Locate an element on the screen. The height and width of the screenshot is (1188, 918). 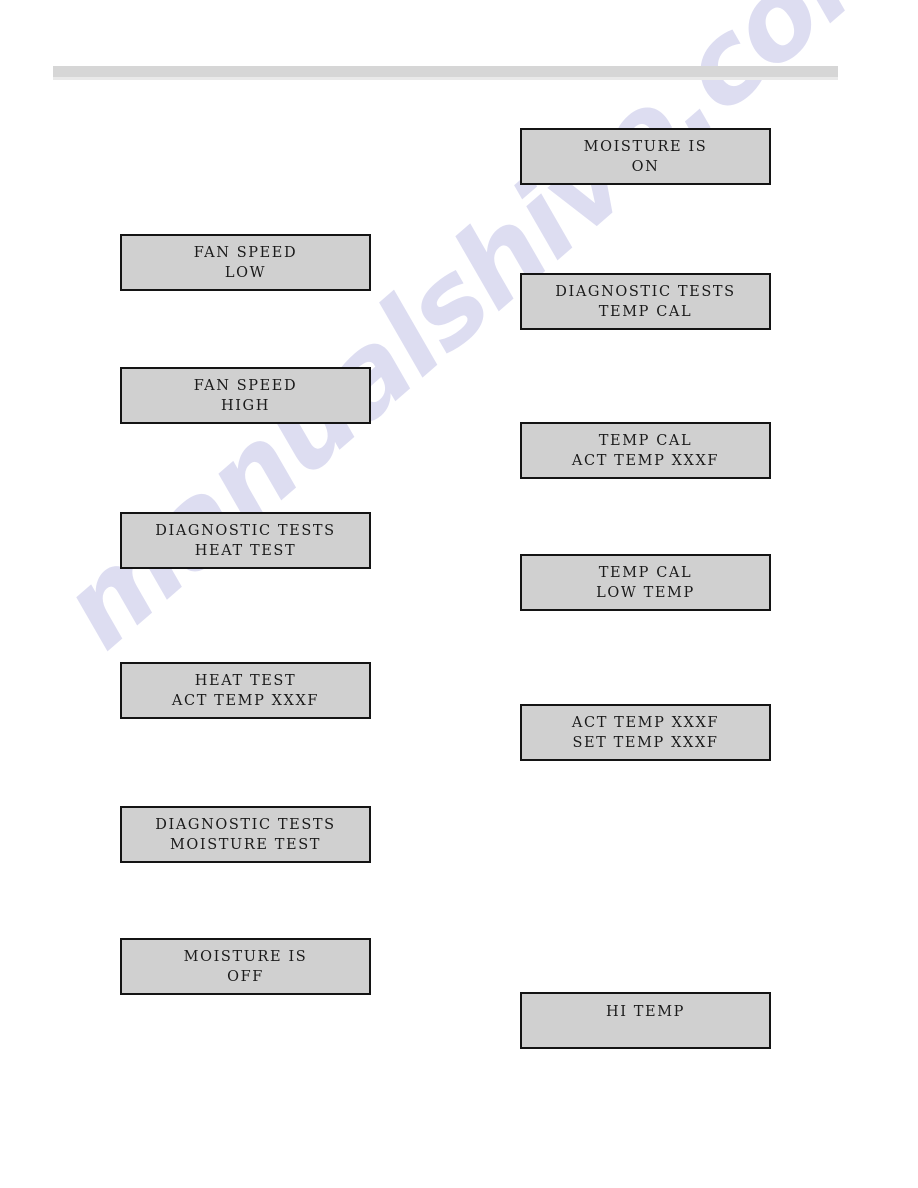
lcd-line-1: HI TEMP is located at coordinates (645, 1012).